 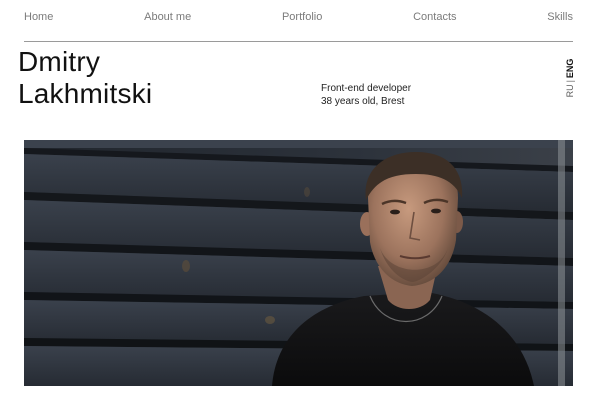 What do you see at coordinates (560, 17) in the screenshot?
I see `nav-skills-link: Skills` at bounding box center [560, 17].